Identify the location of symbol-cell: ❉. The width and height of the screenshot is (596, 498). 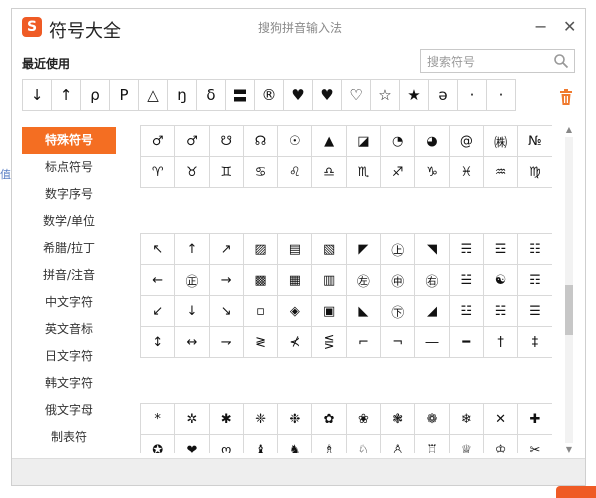
(295, 419).